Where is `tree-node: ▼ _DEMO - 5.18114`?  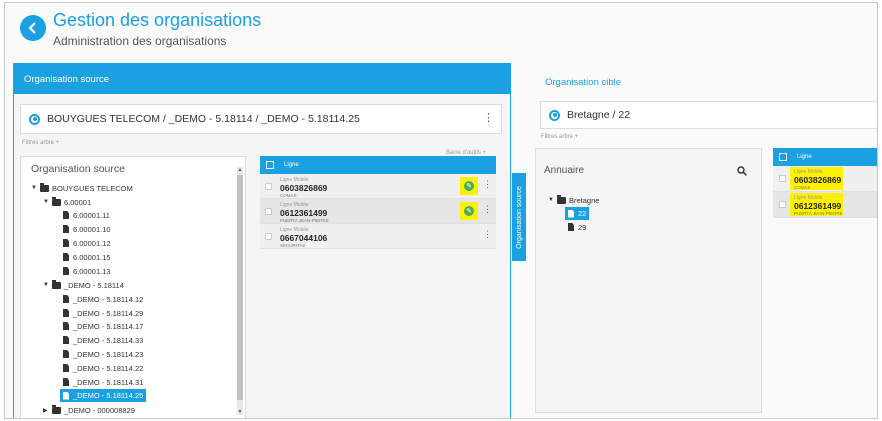
tree-node: ▼ _DEMO - 5.18114 is located at coordinates (83, 285).